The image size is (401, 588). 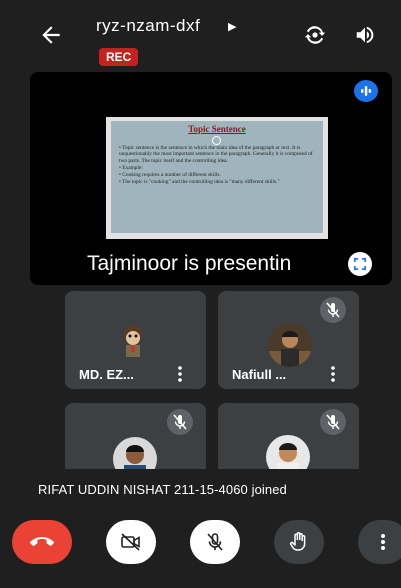 I want to click on slide-circle-mark, so click(x=216, y=140).